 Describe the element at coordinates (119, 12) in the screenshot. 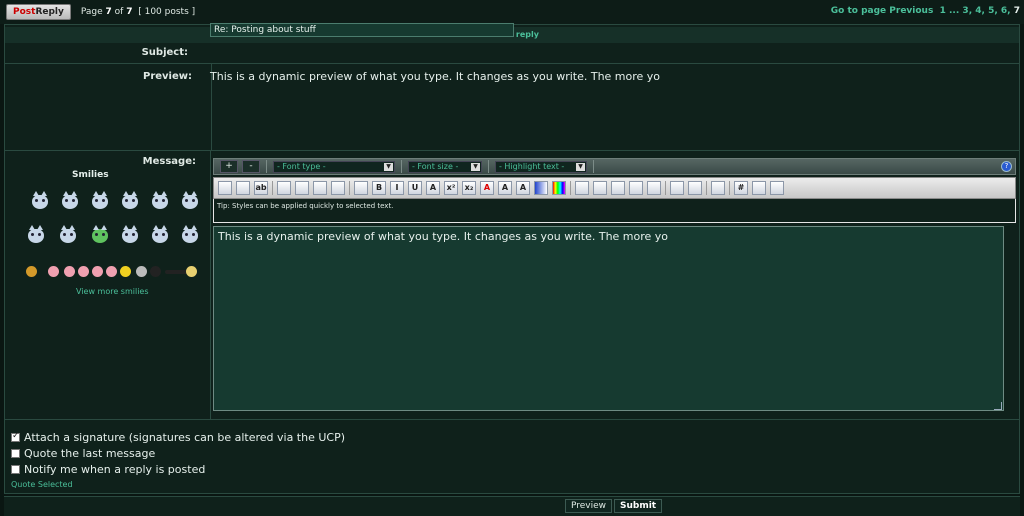

I see `page-of: of` at that location.